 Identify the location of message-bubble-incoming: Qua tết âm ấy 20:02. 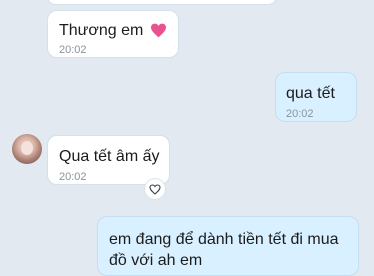
(108, 160).